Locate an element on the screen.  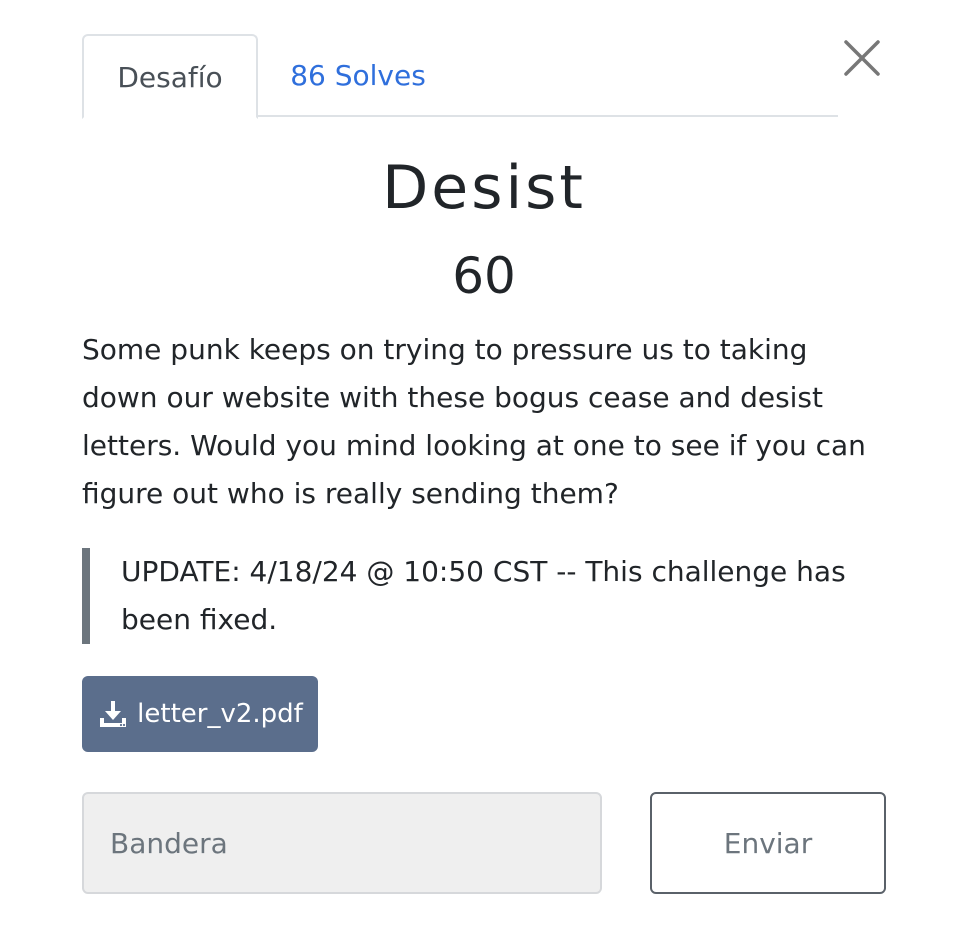
tab-challenge: Desafío is located at coordinates (170, 76).